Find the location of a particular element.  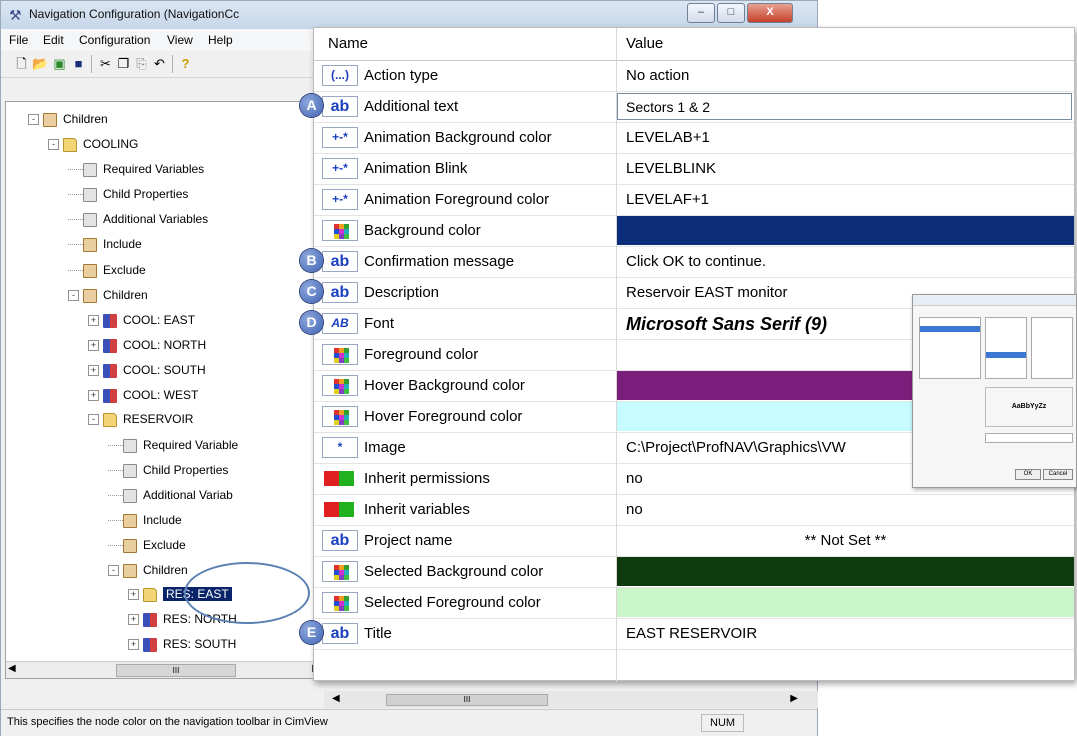

maximize-button: □ is located at coordinates (731, 13).